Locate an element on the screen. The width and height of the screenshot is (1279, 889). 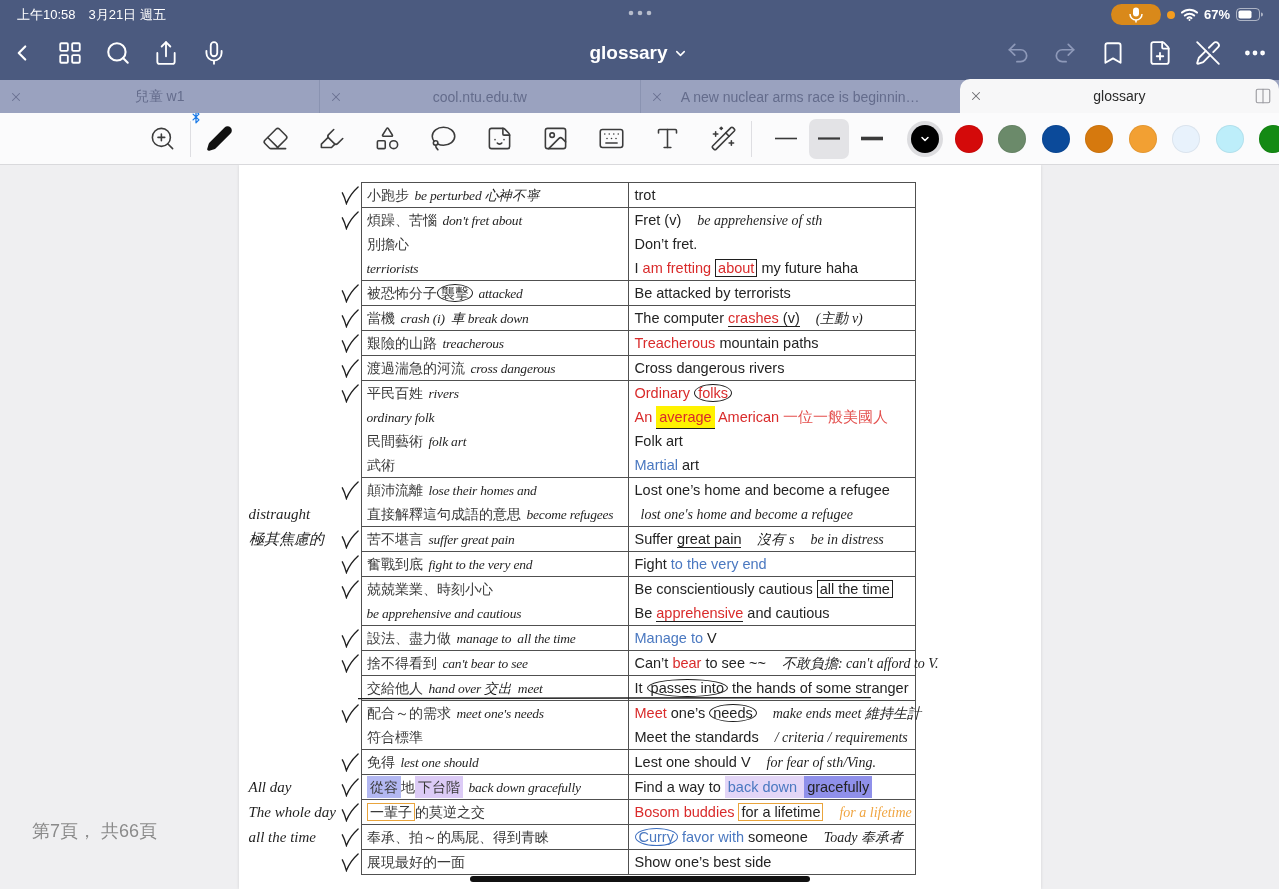
cell-text: 小跑步 is located at coordinates (387, 195).